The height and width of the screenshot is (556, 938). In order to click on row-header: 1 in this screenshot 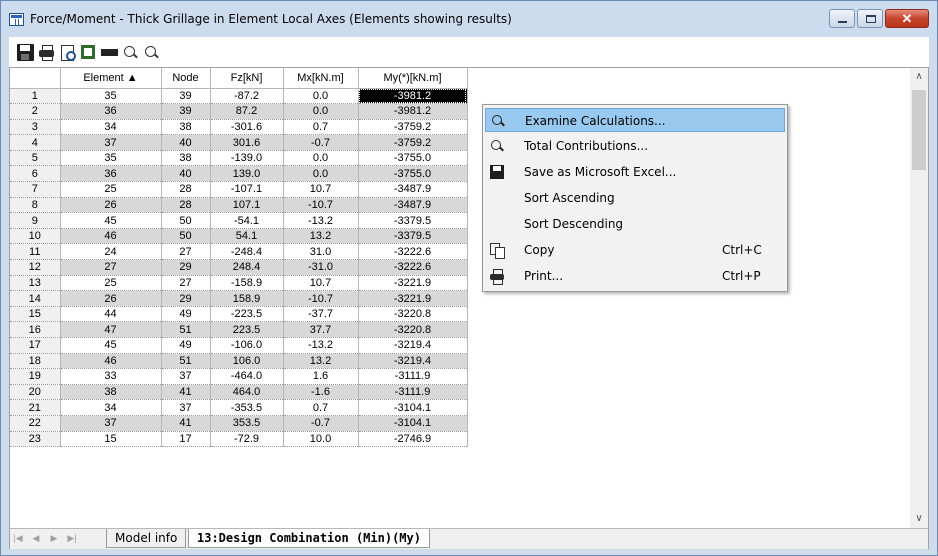, I will do `click(35, 96)`.